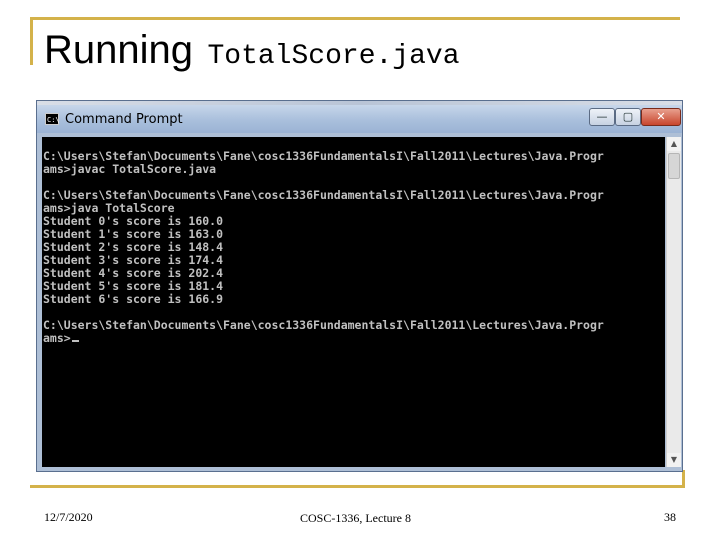 The width and height of the screenshot is (720, 540). What do you see at coordinates (31, 41) in the screenshot?
I see `slide-left-rule` at bounding box center [31, 41].